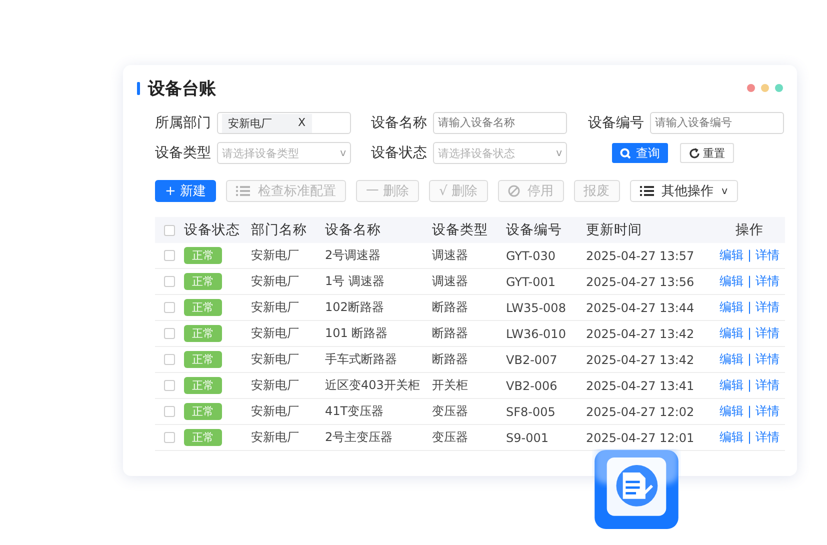  What do you see at coordinates (684, 191) in the screenshot?
I see `toolbar-button: 其他操作 v` at bounding box center [684, 191].